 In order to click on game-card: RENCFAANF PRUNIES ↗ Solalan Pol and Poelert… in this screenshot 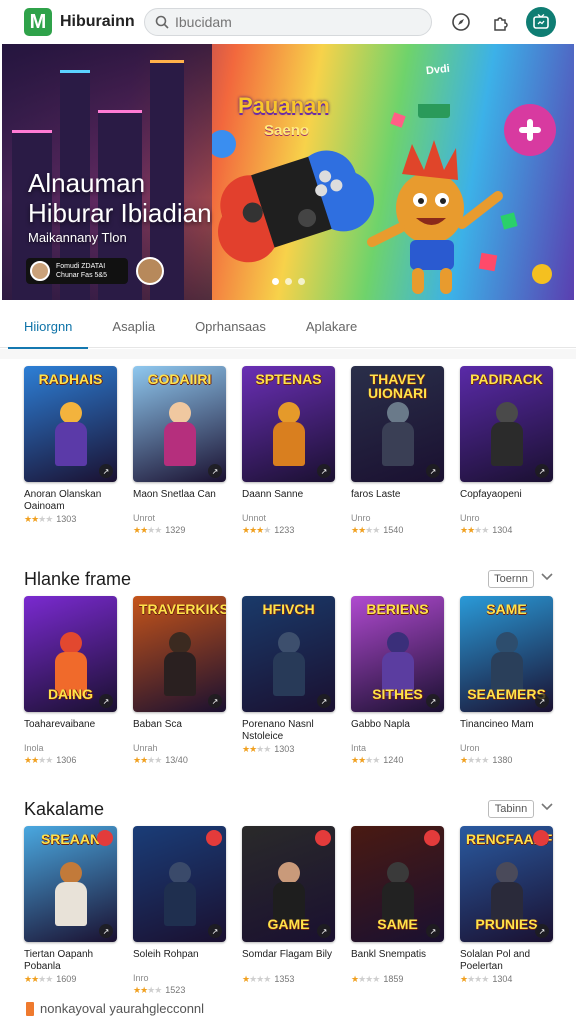, I will do `click(506, 911)`.